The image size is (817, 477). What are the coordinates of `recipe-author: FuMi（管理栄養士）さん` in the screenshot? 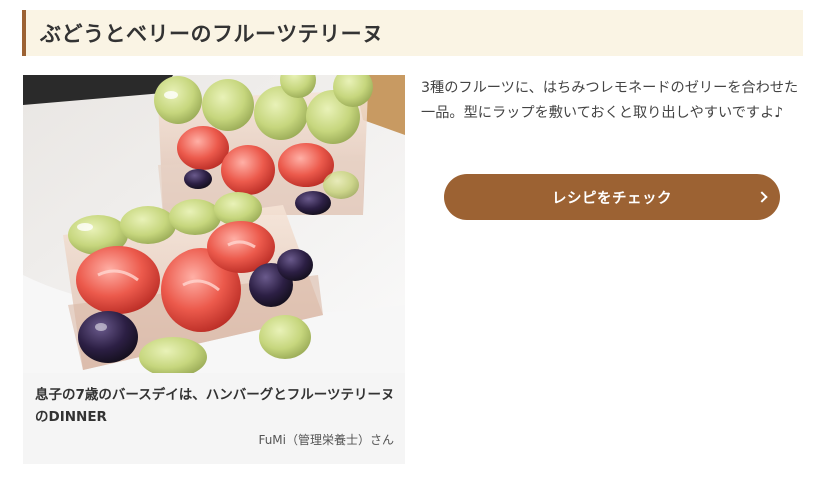 It's located at (326, 440).